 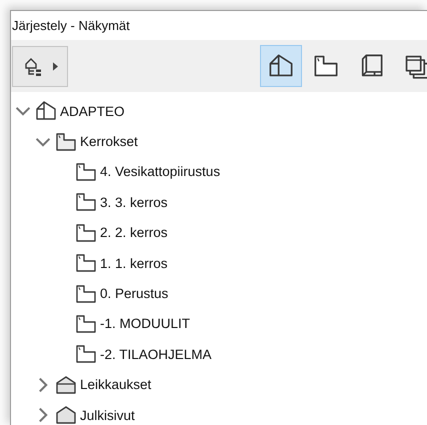 What do you see at coordinates (134, 263) in the screenshot?
I see `tree-item: 1. 1. kerros` at bounding box center [134, 263].